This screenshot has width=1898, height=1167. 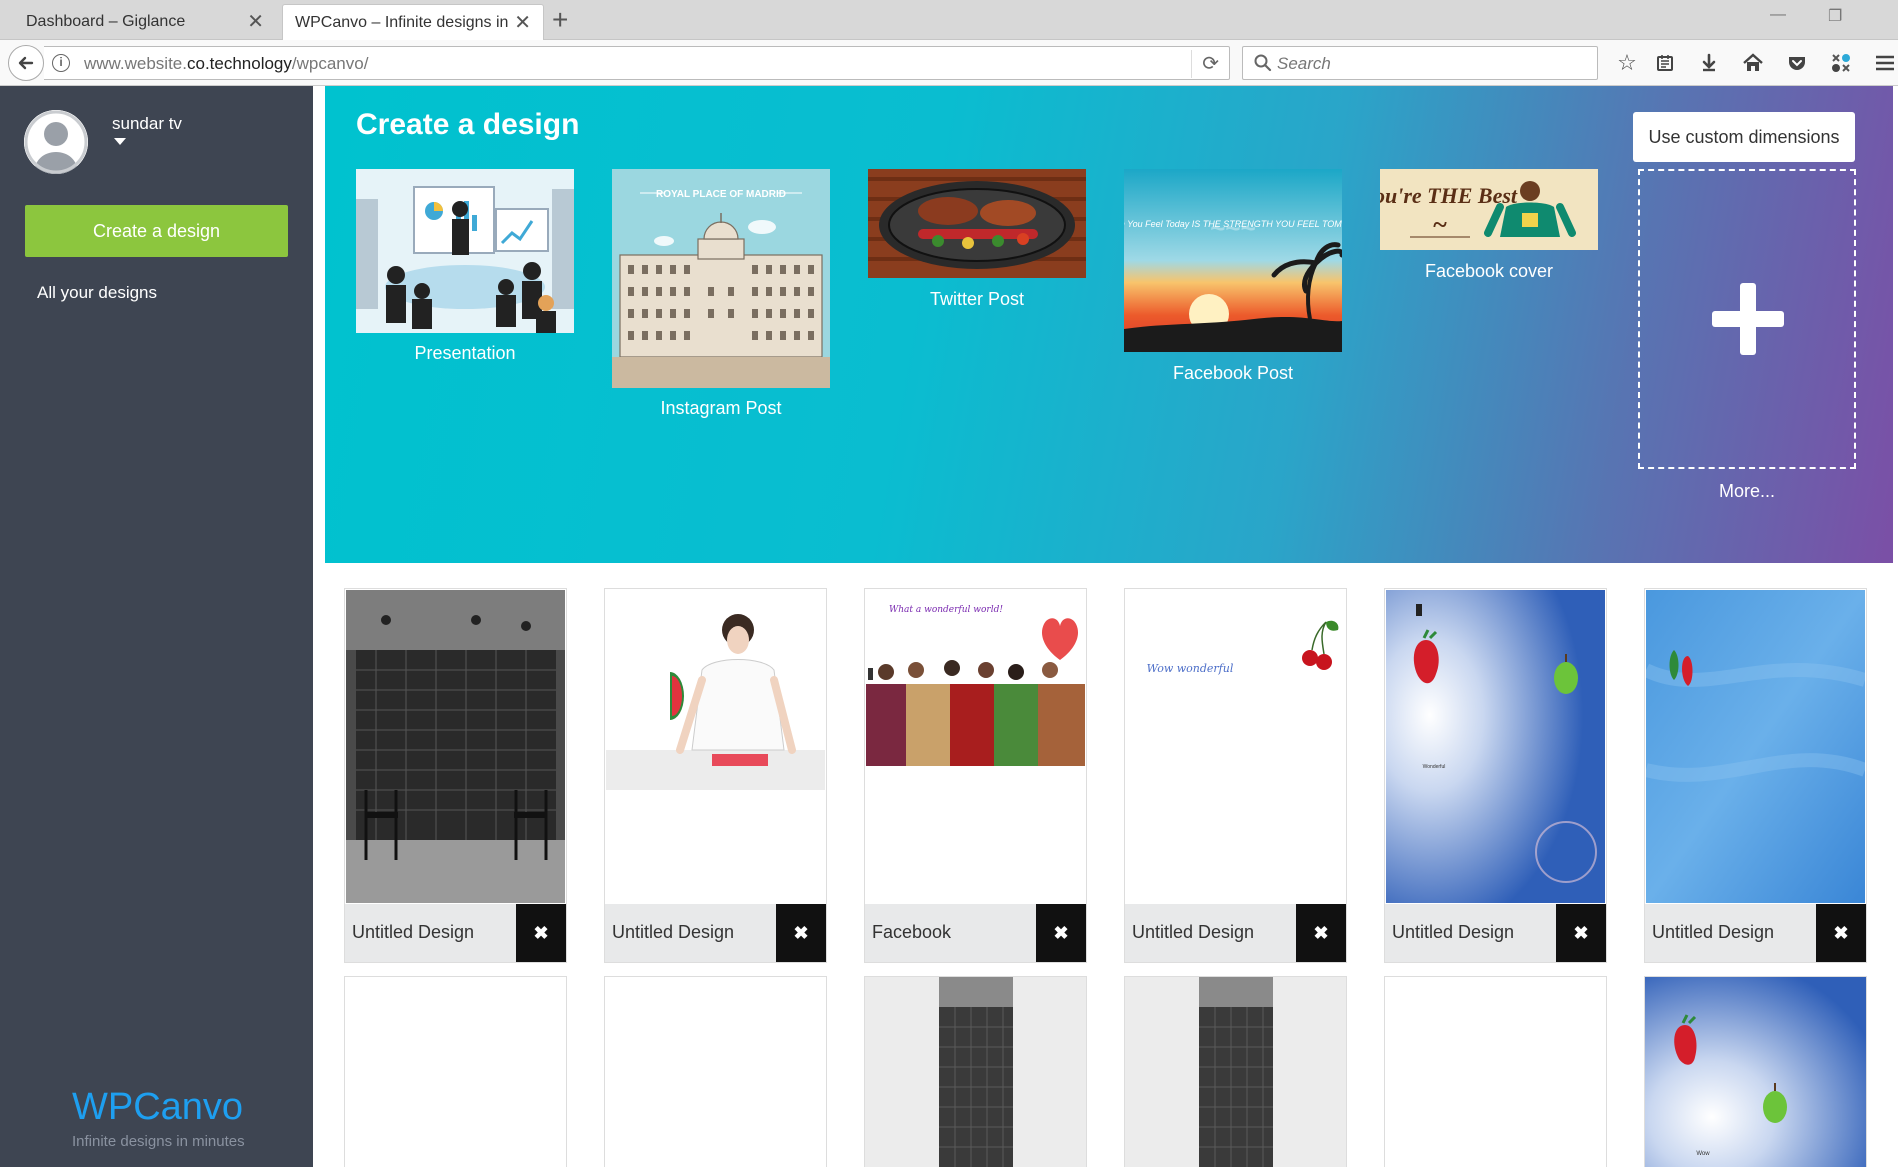 What do you see at coordinates (1753, 63) in the screenshot?
I see `home-icon` at bounding box center [1753, 63].